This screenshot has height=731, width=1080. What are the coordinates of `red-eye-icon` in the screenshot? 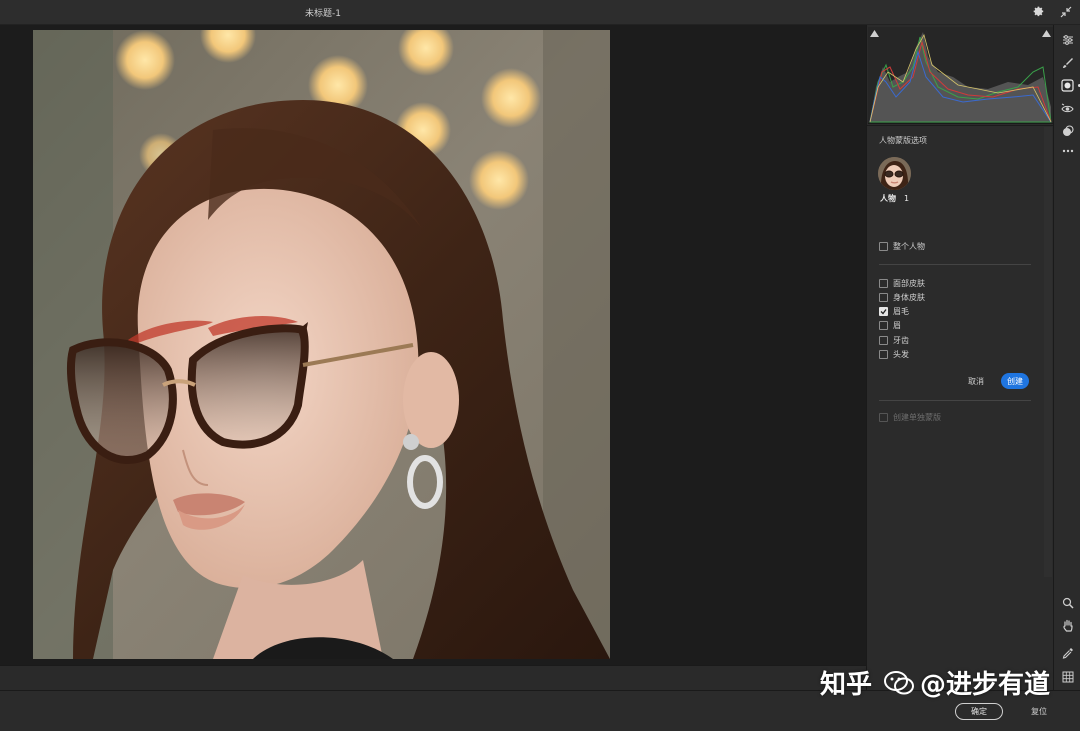 It's located at (1067, 108).